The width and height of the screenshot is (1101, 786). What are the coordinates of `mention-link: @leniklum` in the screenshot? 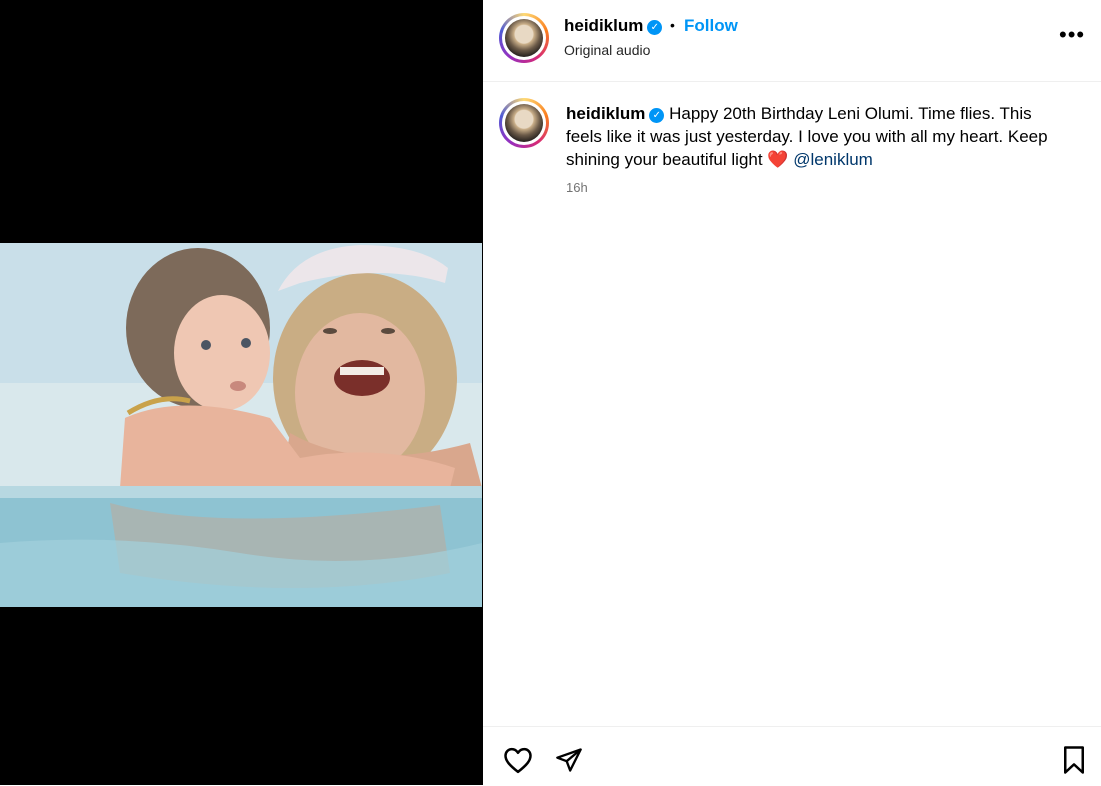 It's located at (833, 159).